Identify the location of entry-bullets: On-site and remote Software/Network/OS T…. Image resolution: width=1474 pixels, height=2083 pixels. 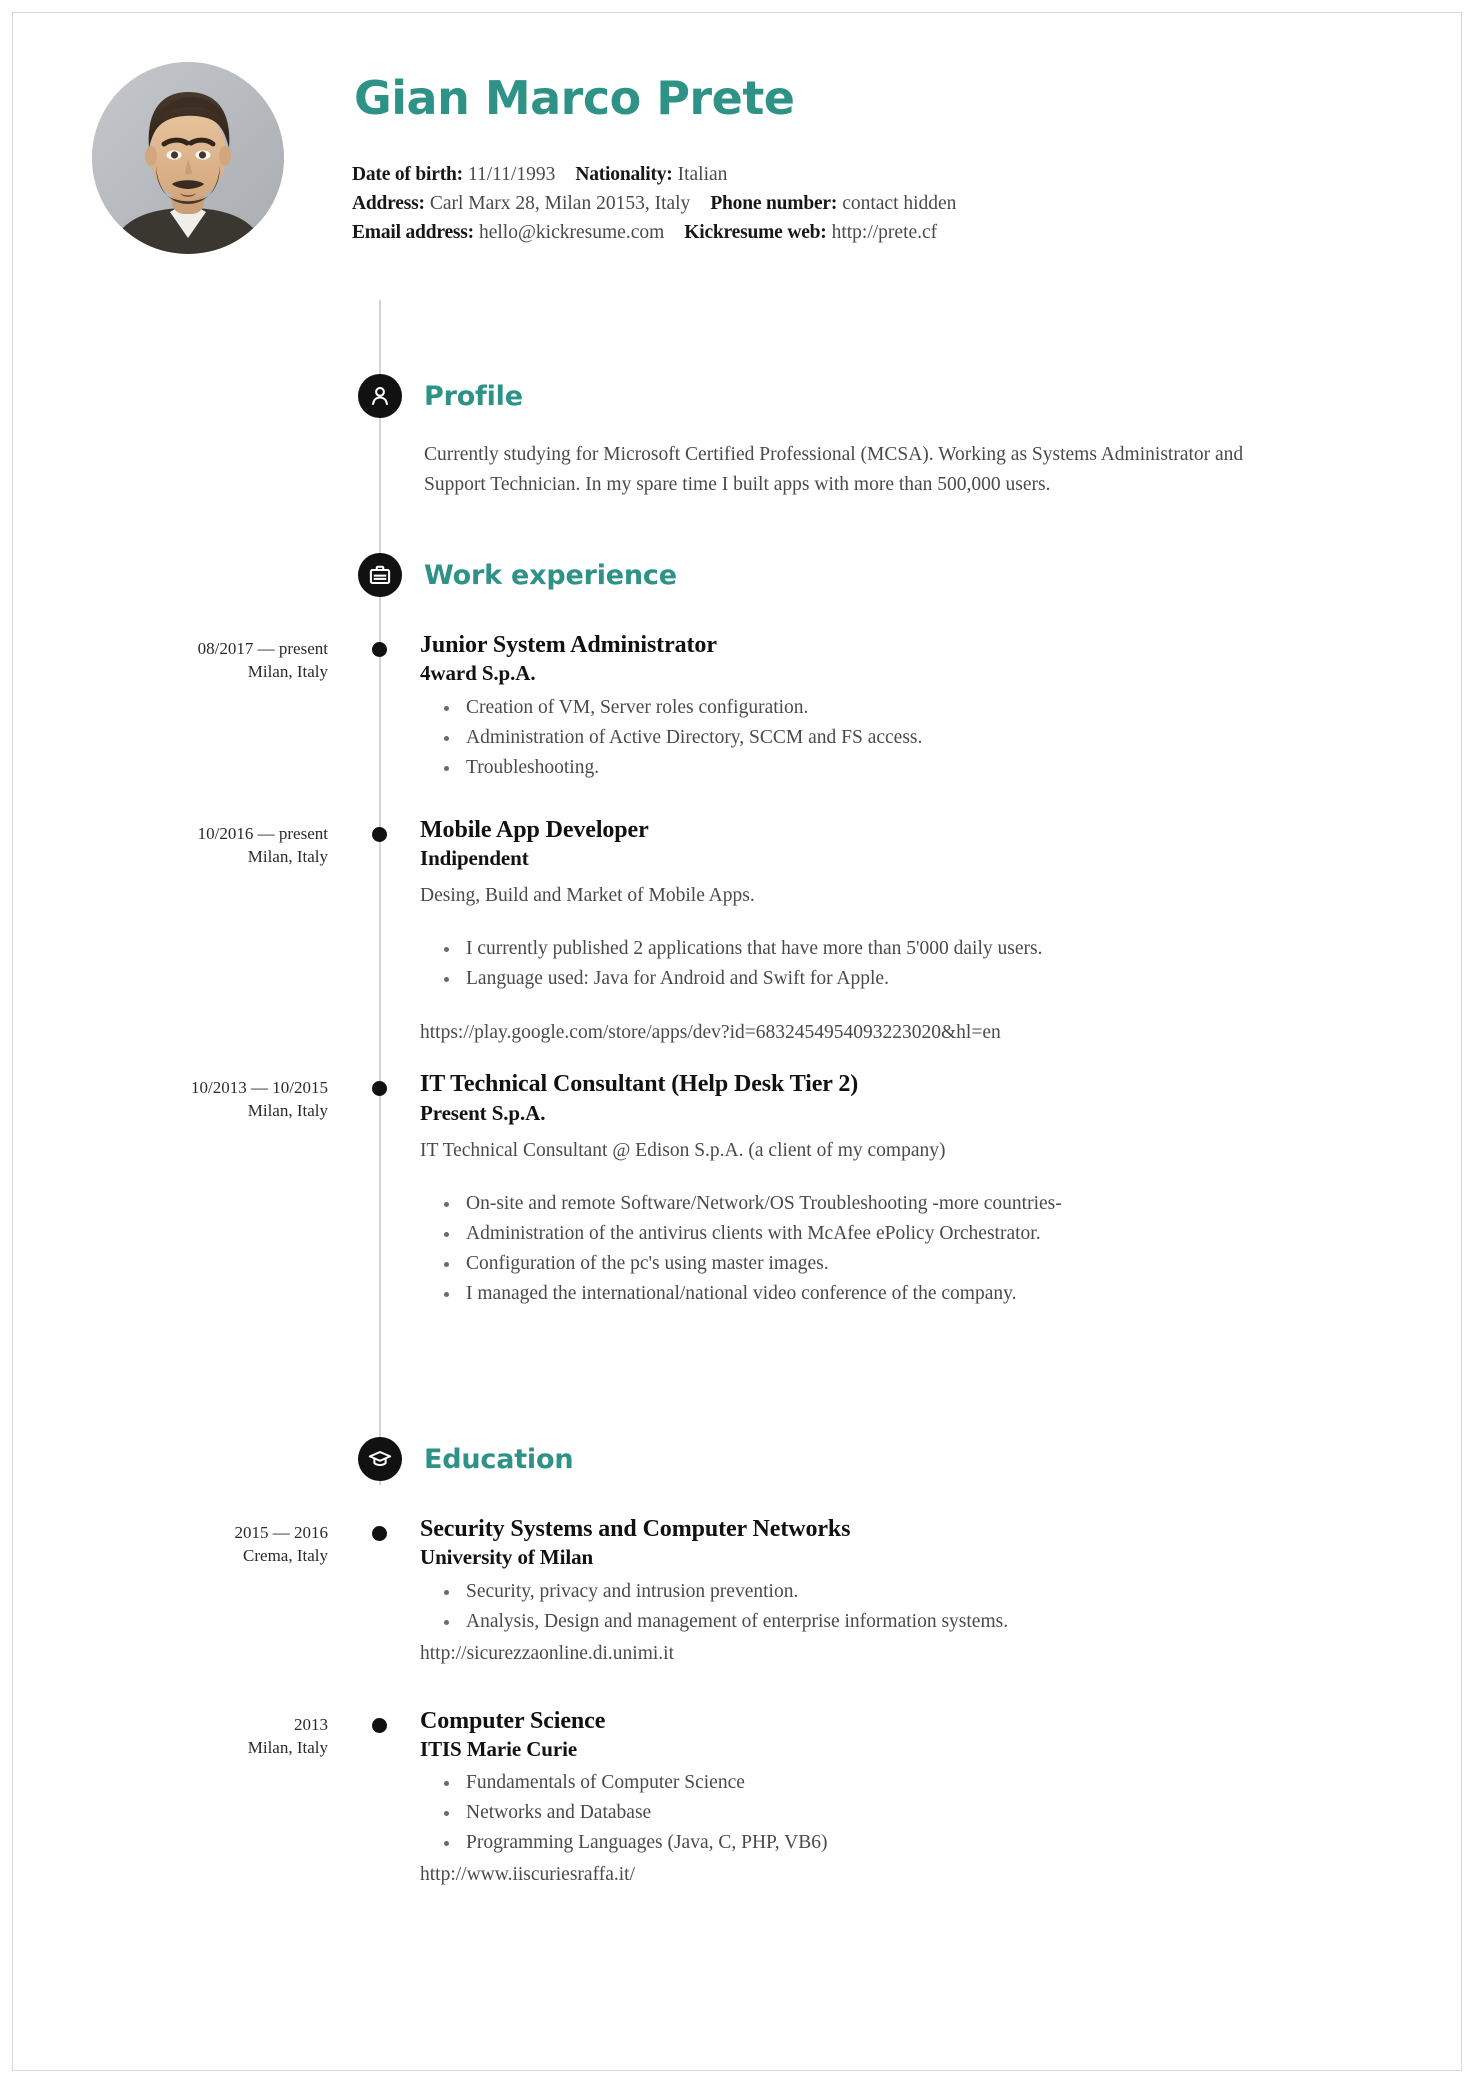
(947, 1249).